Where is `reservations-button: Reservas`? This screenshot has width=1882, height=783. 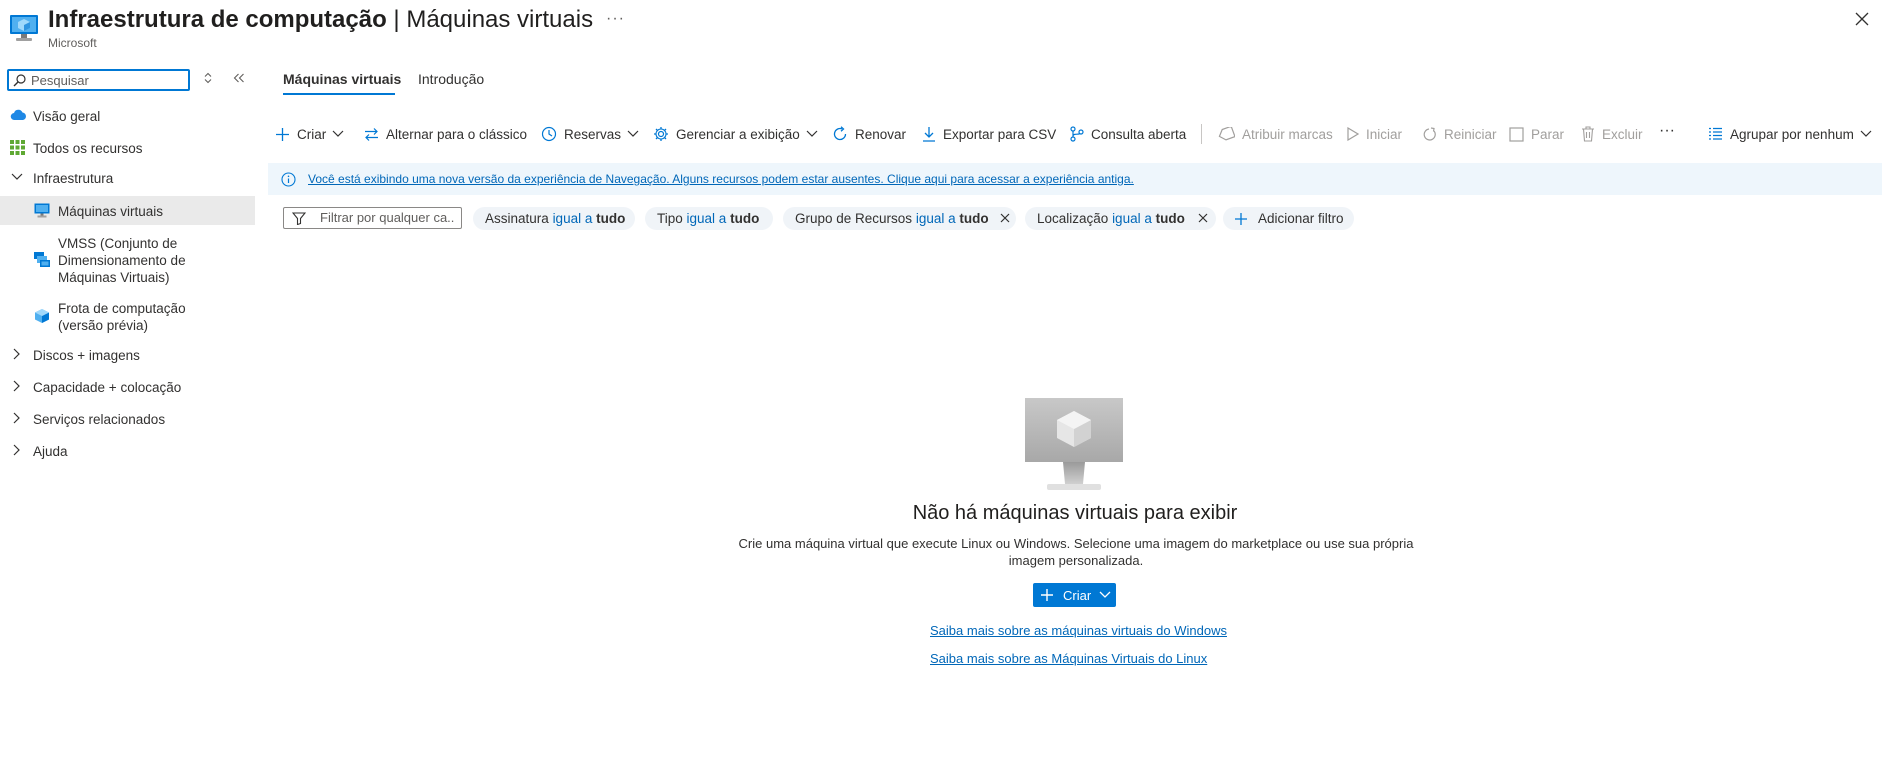
reservations-button: Reservas is located at coordinates (590, 134).